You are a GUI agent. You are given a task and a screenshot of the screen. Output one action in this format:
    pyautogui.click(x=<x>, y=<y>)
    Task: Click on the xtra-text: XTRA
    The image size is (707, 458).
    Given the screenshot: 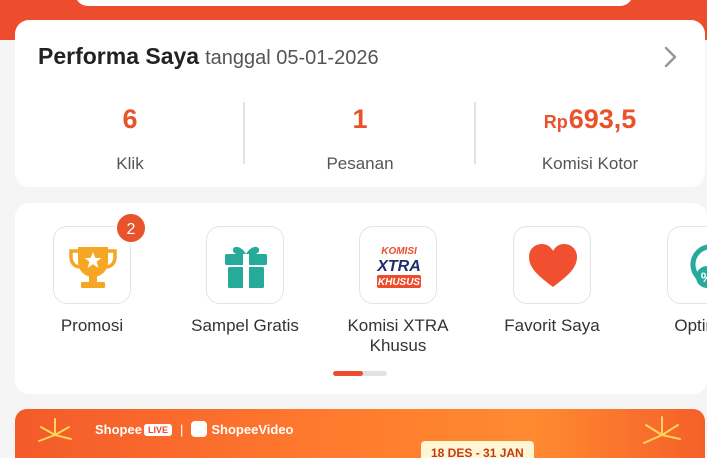 What is the action you would take?
    pyautogui.click(x=398, y=266)
    